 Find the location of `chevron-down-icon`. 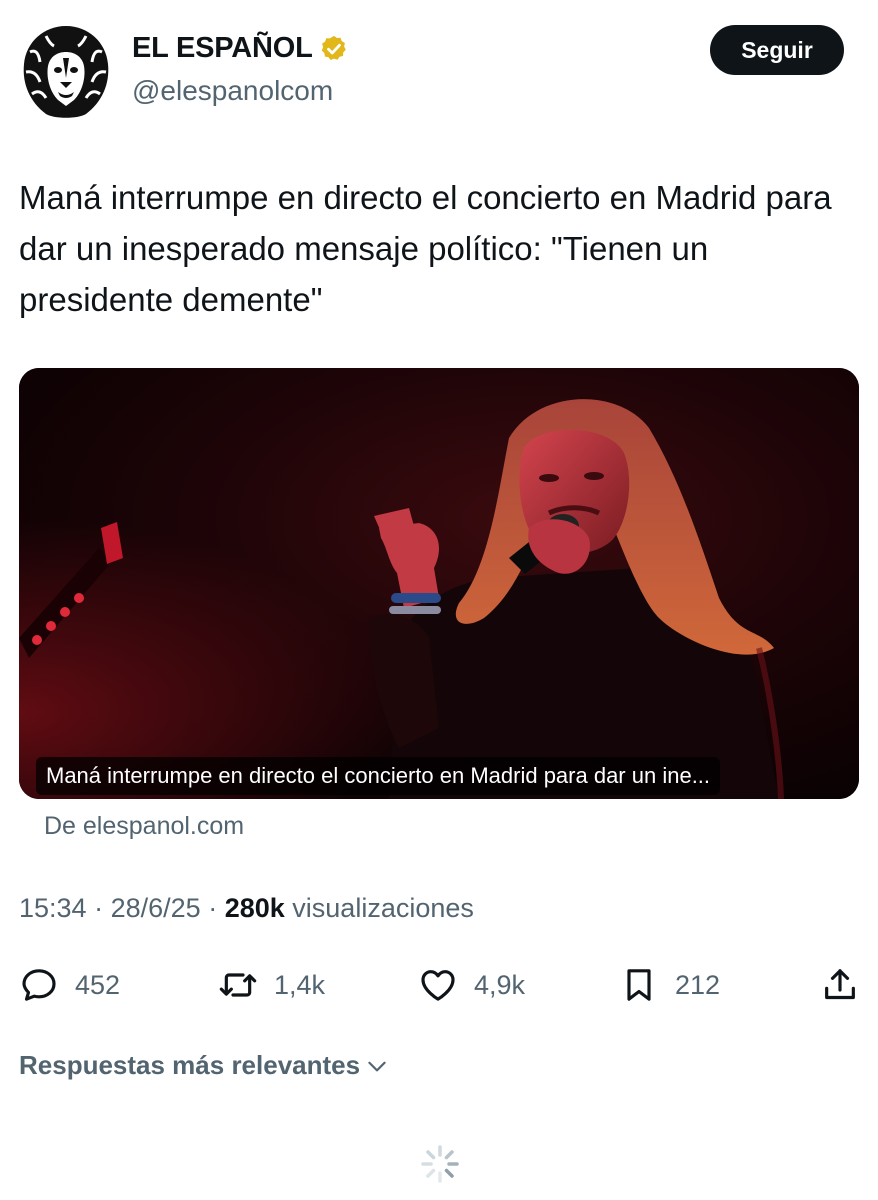

chevron-down-icon is located at coordinates (377, 1066).